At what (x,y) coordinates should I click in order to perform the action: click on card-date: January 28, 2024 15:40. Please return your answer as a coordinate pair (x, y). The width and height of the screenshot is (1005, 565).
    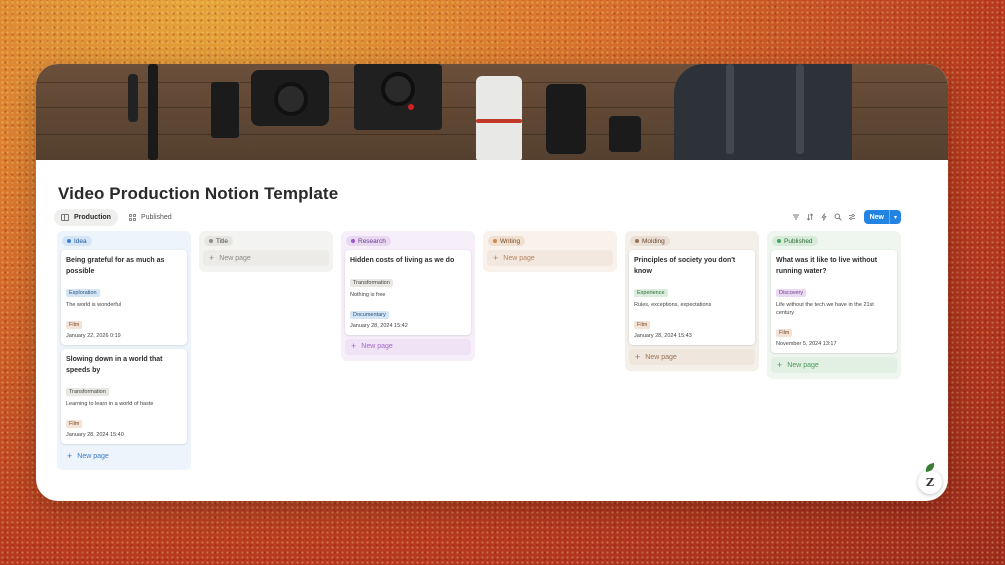
    Looking at the image, I should click on (95, 435).